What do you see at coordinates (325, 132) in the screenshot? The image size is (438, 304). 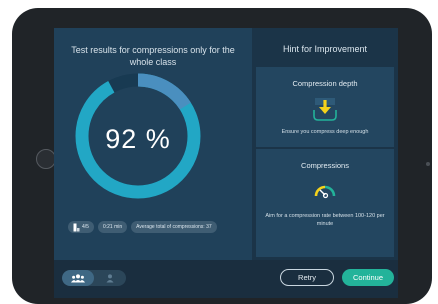 I see `hint-card-text: Ensure you compress deep enough` at bounding box center [325, 132].